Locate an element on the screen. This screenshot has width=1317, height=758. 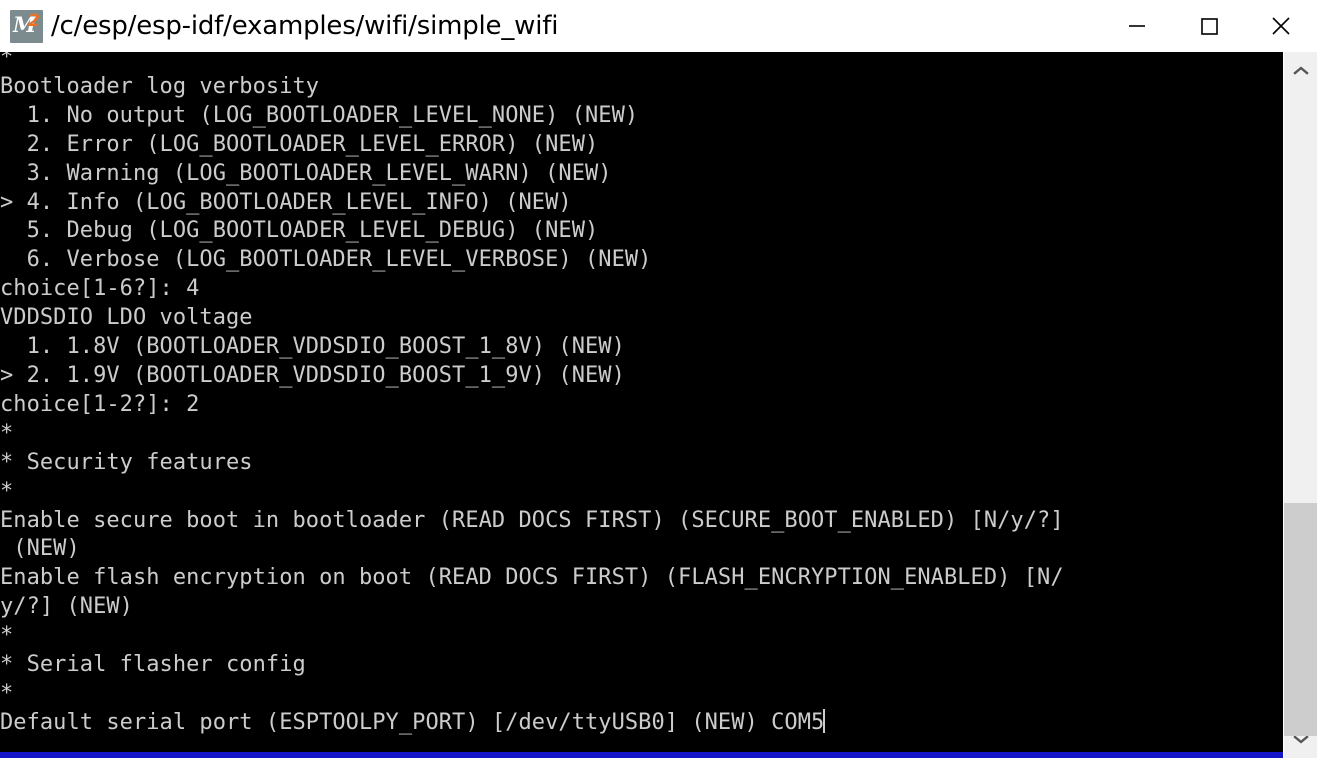
scrollbar-track is located at coordinates (1300, 413).